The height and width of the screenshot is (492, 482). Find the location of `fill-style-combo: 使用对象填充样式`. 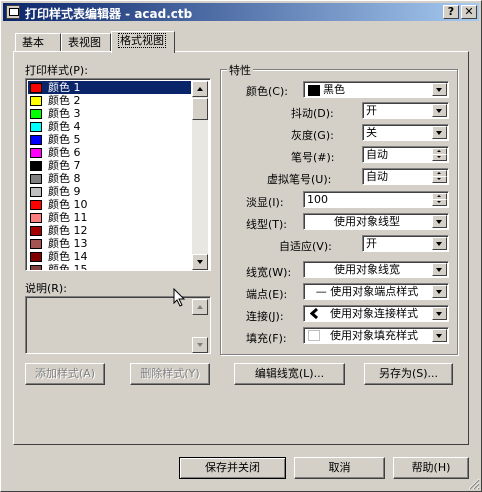

fill-style-combo: 使用对象填充样式 is located at coordinates (376, 335).